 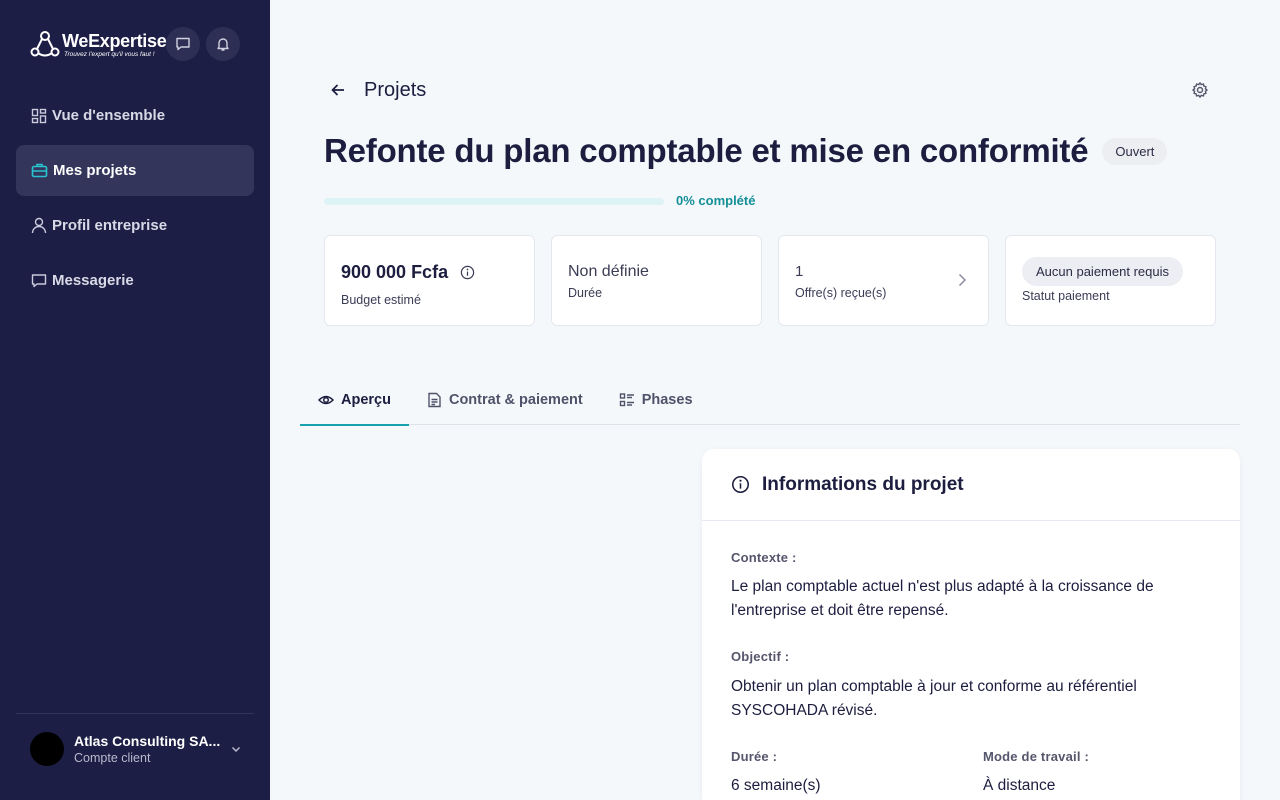 I want to click on chat-icon, so click(x=183, y=44).